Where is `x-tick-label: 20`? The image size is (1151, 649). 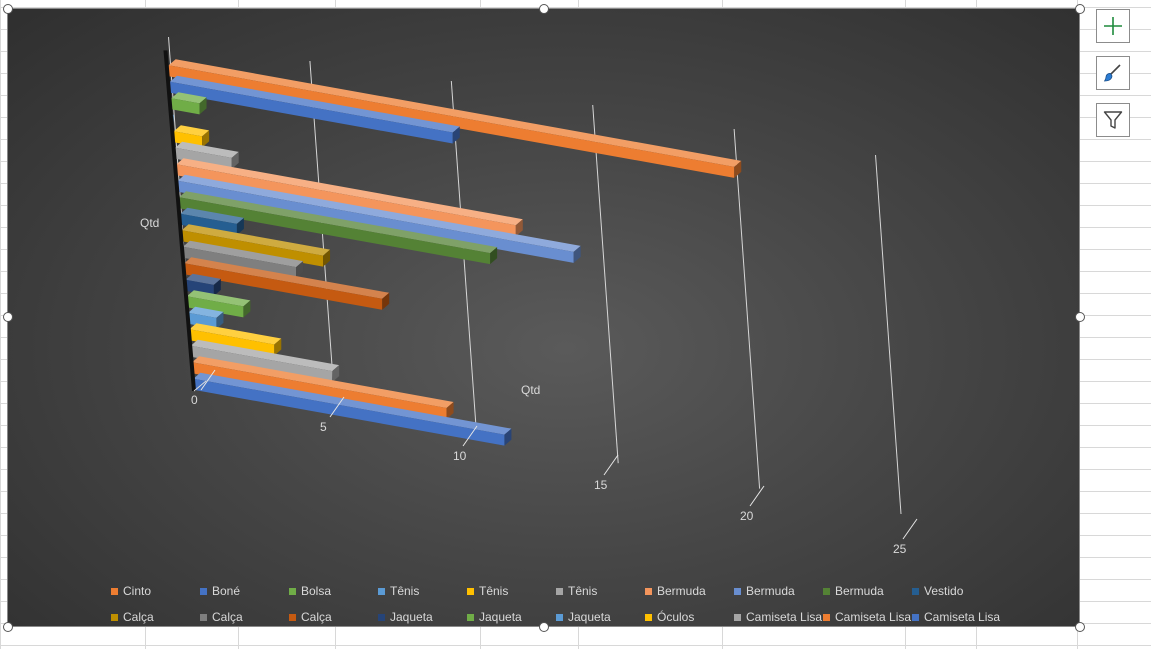 x-tick-label: 20 is located at coordinates (747, 516).